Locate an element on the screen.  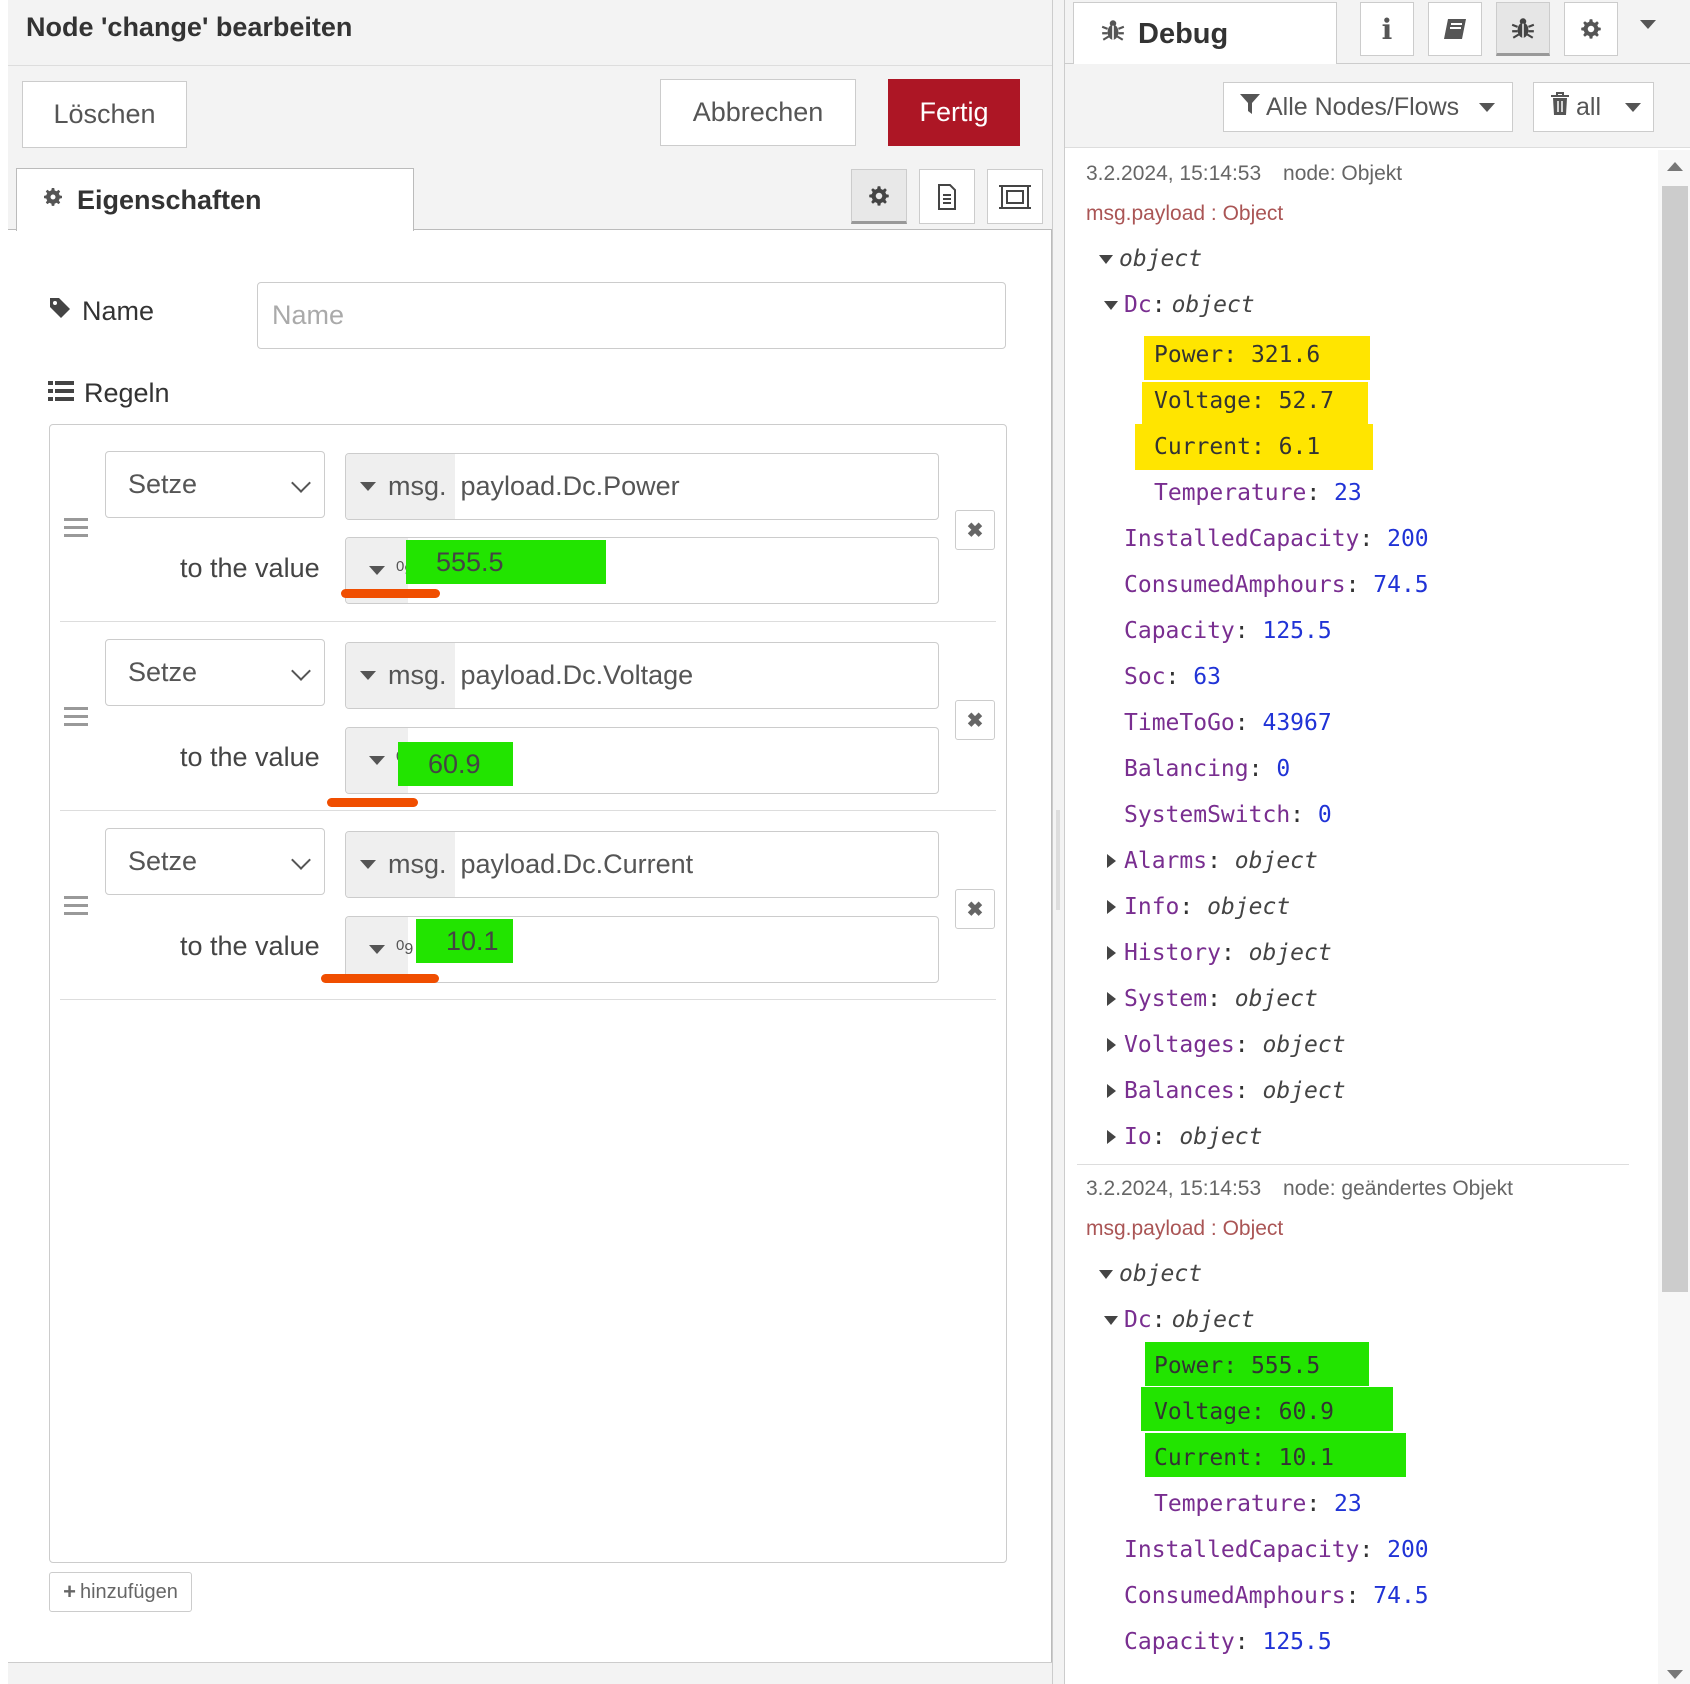
tree-node-collapsed: Info: object is located at coordinates (1198, 907).